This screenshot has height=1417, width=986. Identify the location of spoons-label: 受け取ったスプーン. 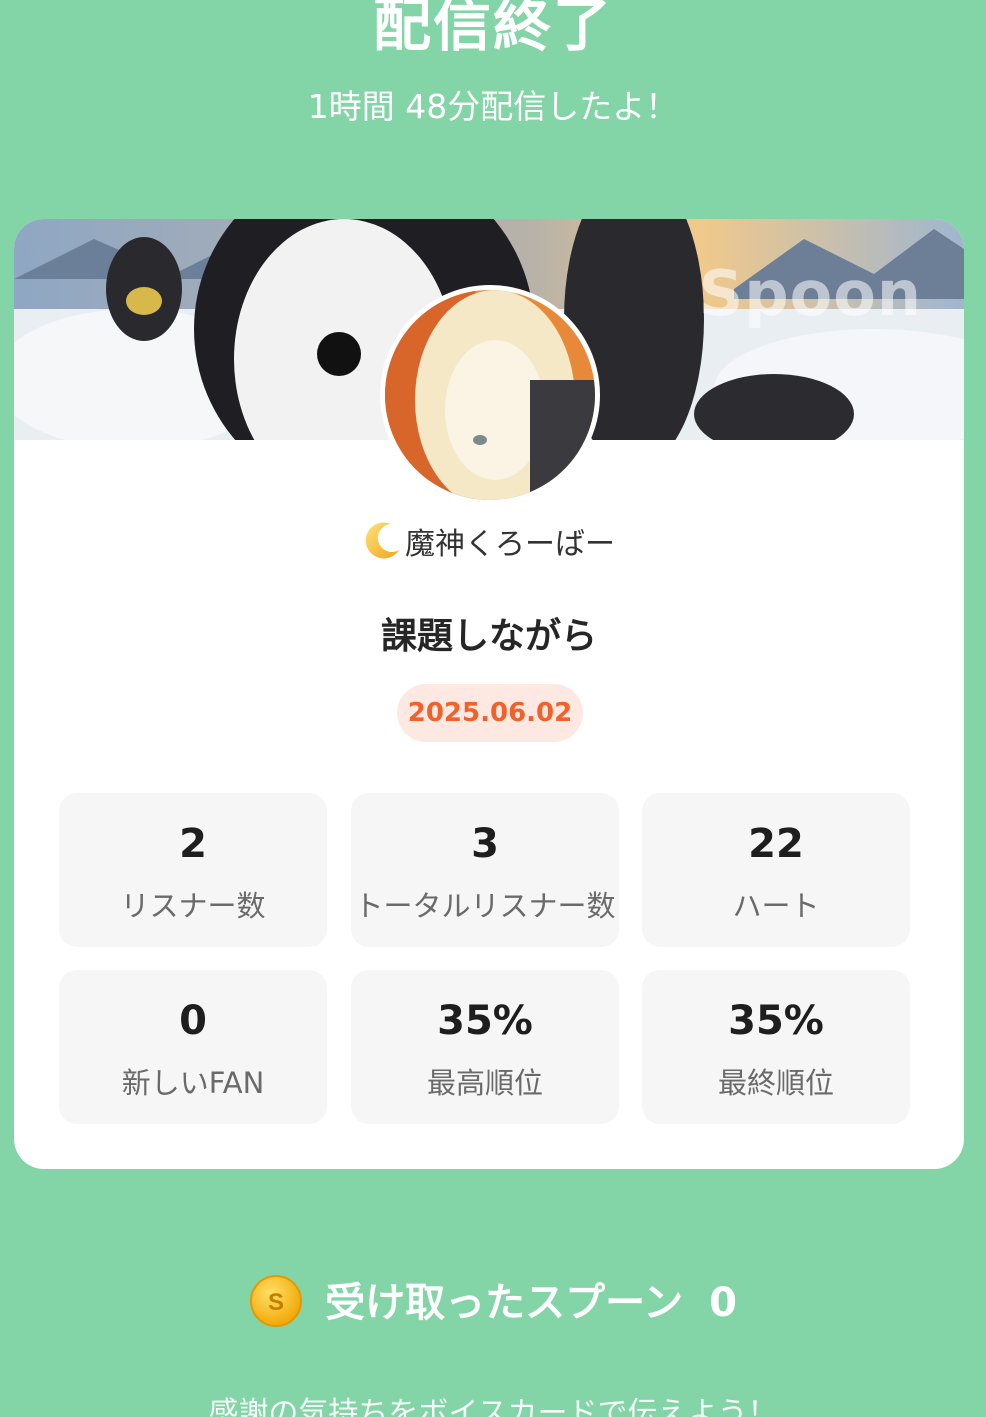
(504, 1303).